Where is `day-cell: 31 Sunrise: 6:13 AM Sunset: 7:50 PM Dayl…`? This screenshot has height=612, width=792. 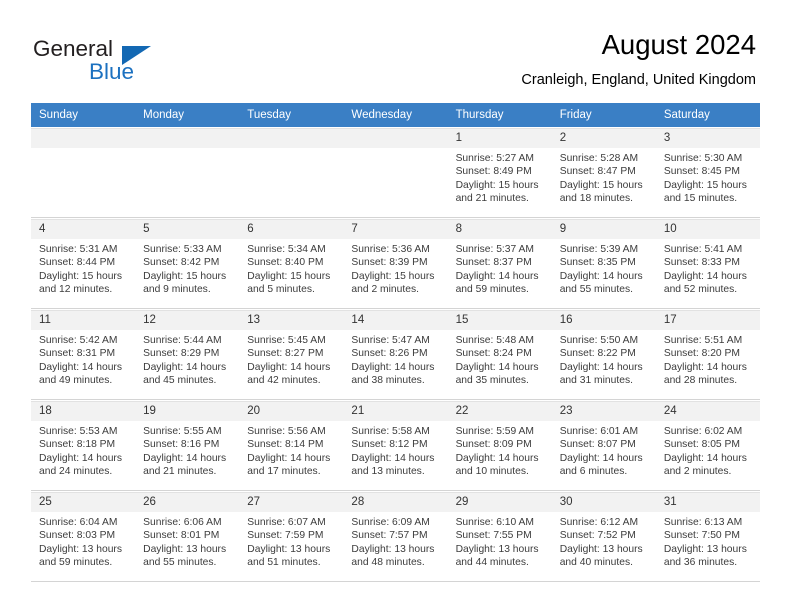
day-cell: 31 Sunrise: 6:13 AM Sunset: 7:50 PM Dayl… is located at coordinates (707, 536).